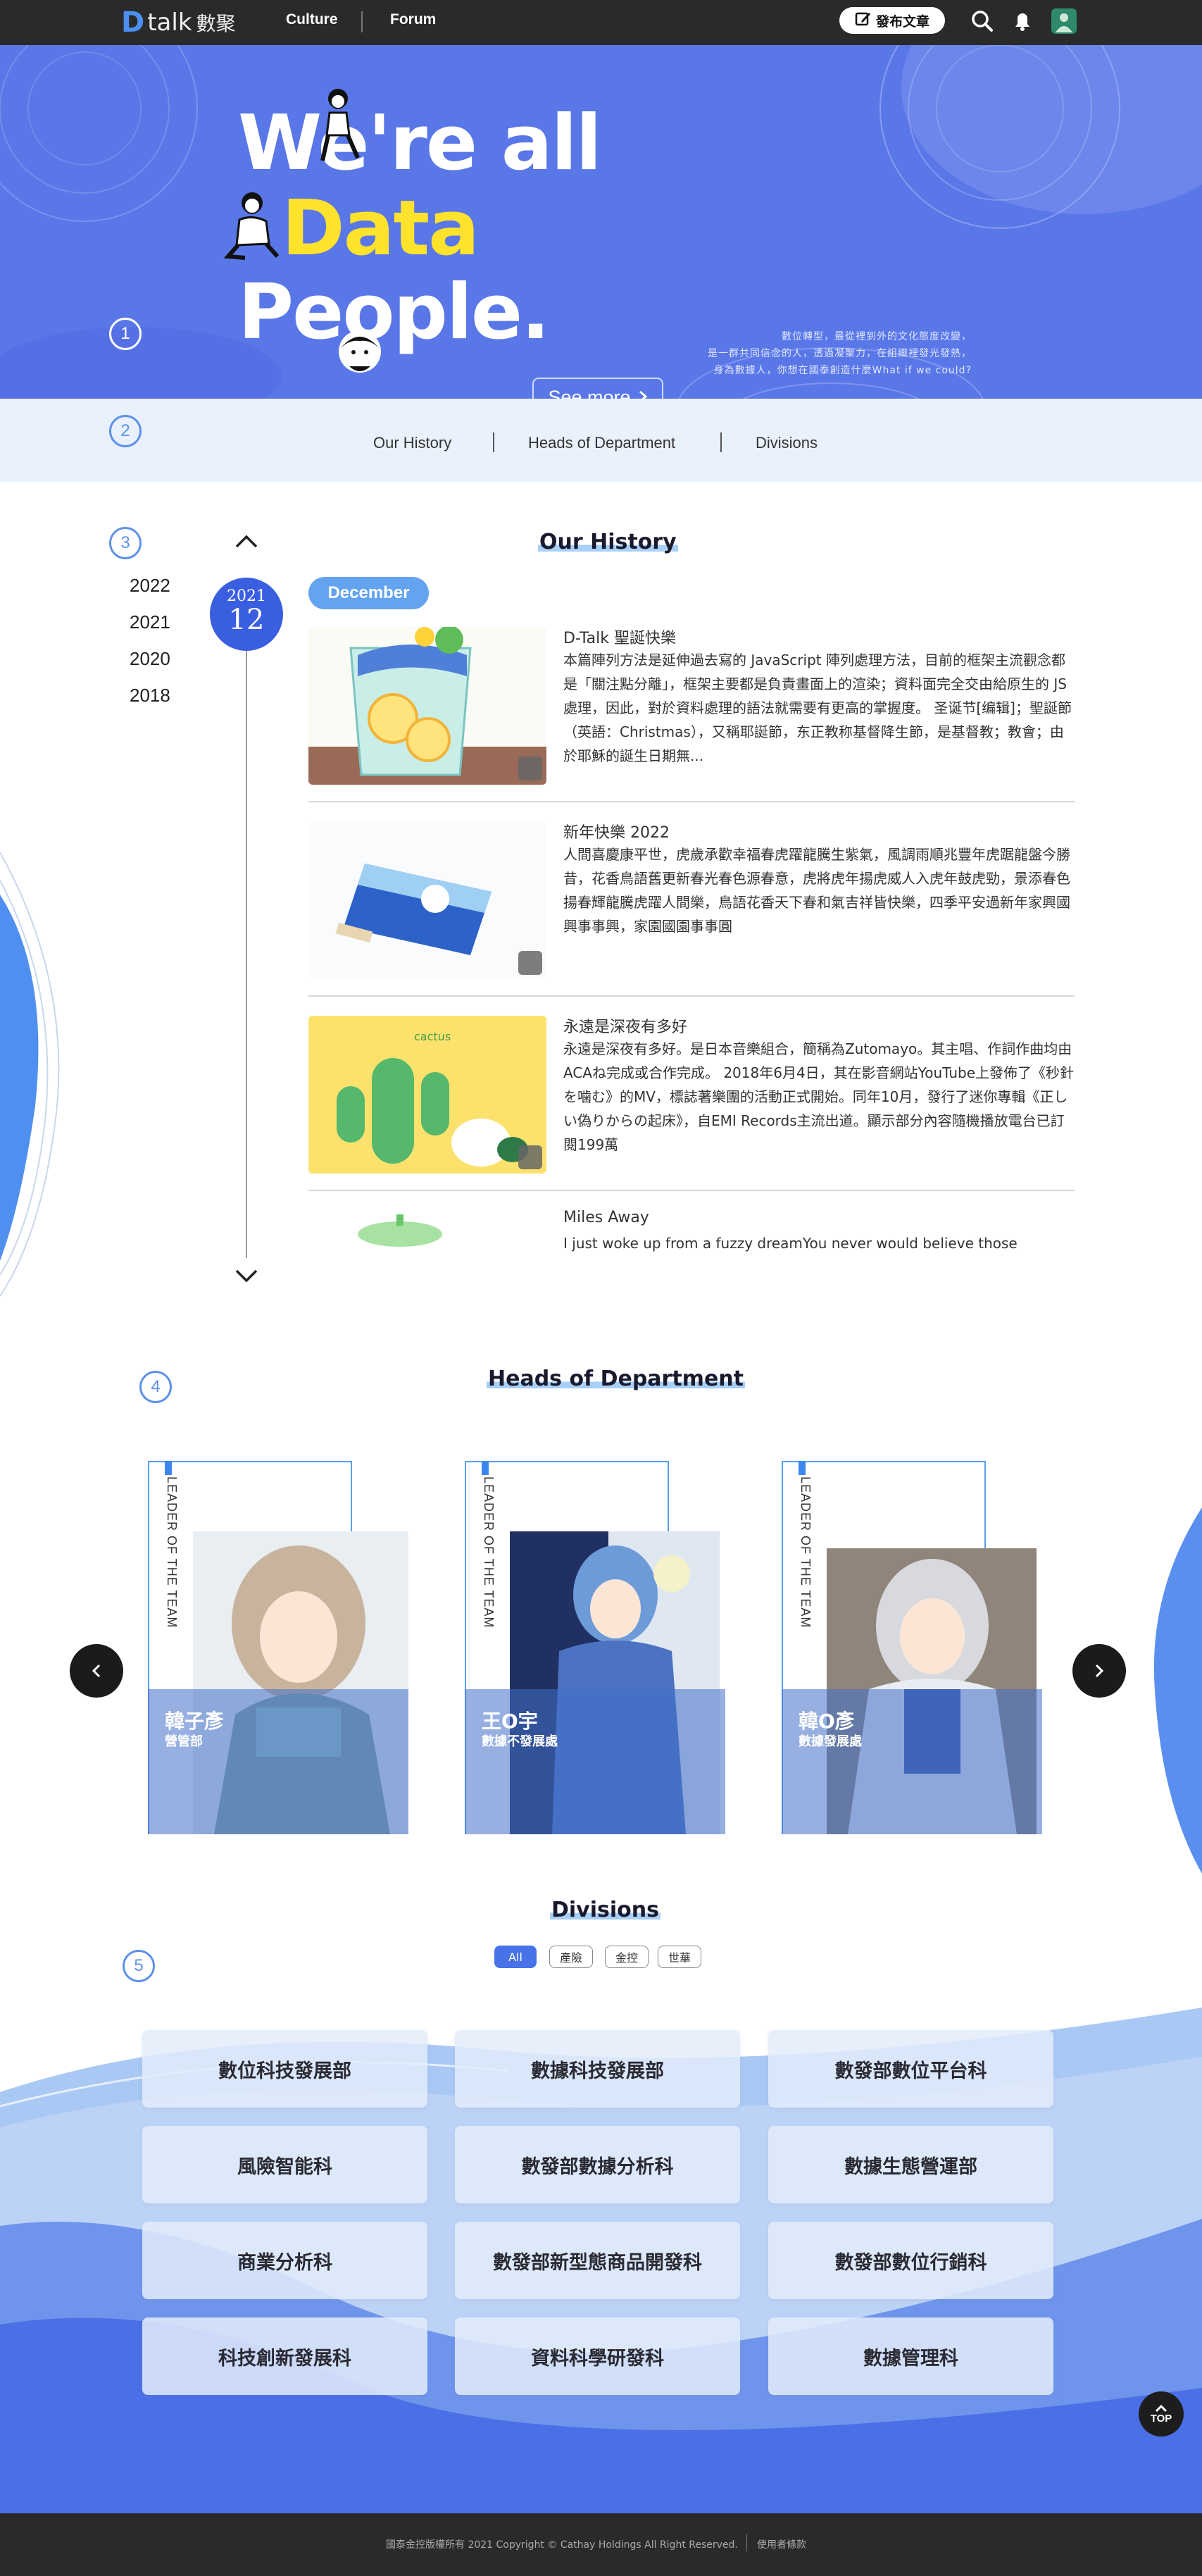 The width and height of the screenshot is (1202, 2576). What do you see at coordinates (571, 1957) in the screenshot?
I see `filter-property-insurance: 產險` at bounding box center [571, 1957].